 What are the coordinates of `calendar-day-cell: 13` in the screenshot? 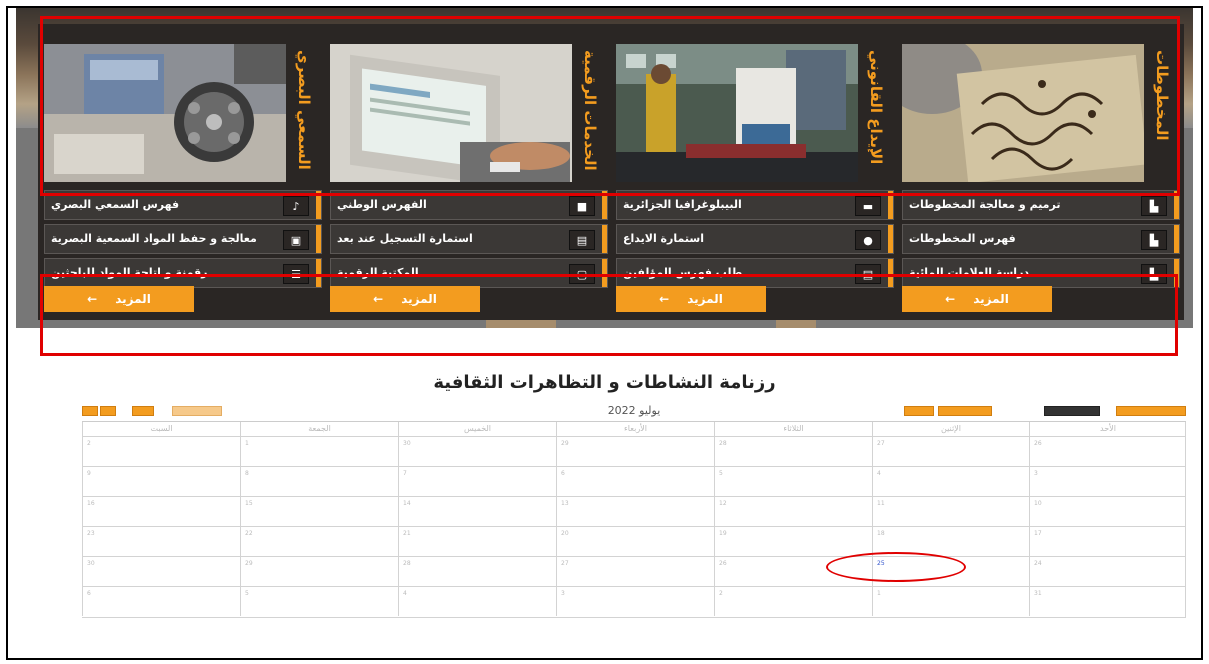 It's located at (635, 511).